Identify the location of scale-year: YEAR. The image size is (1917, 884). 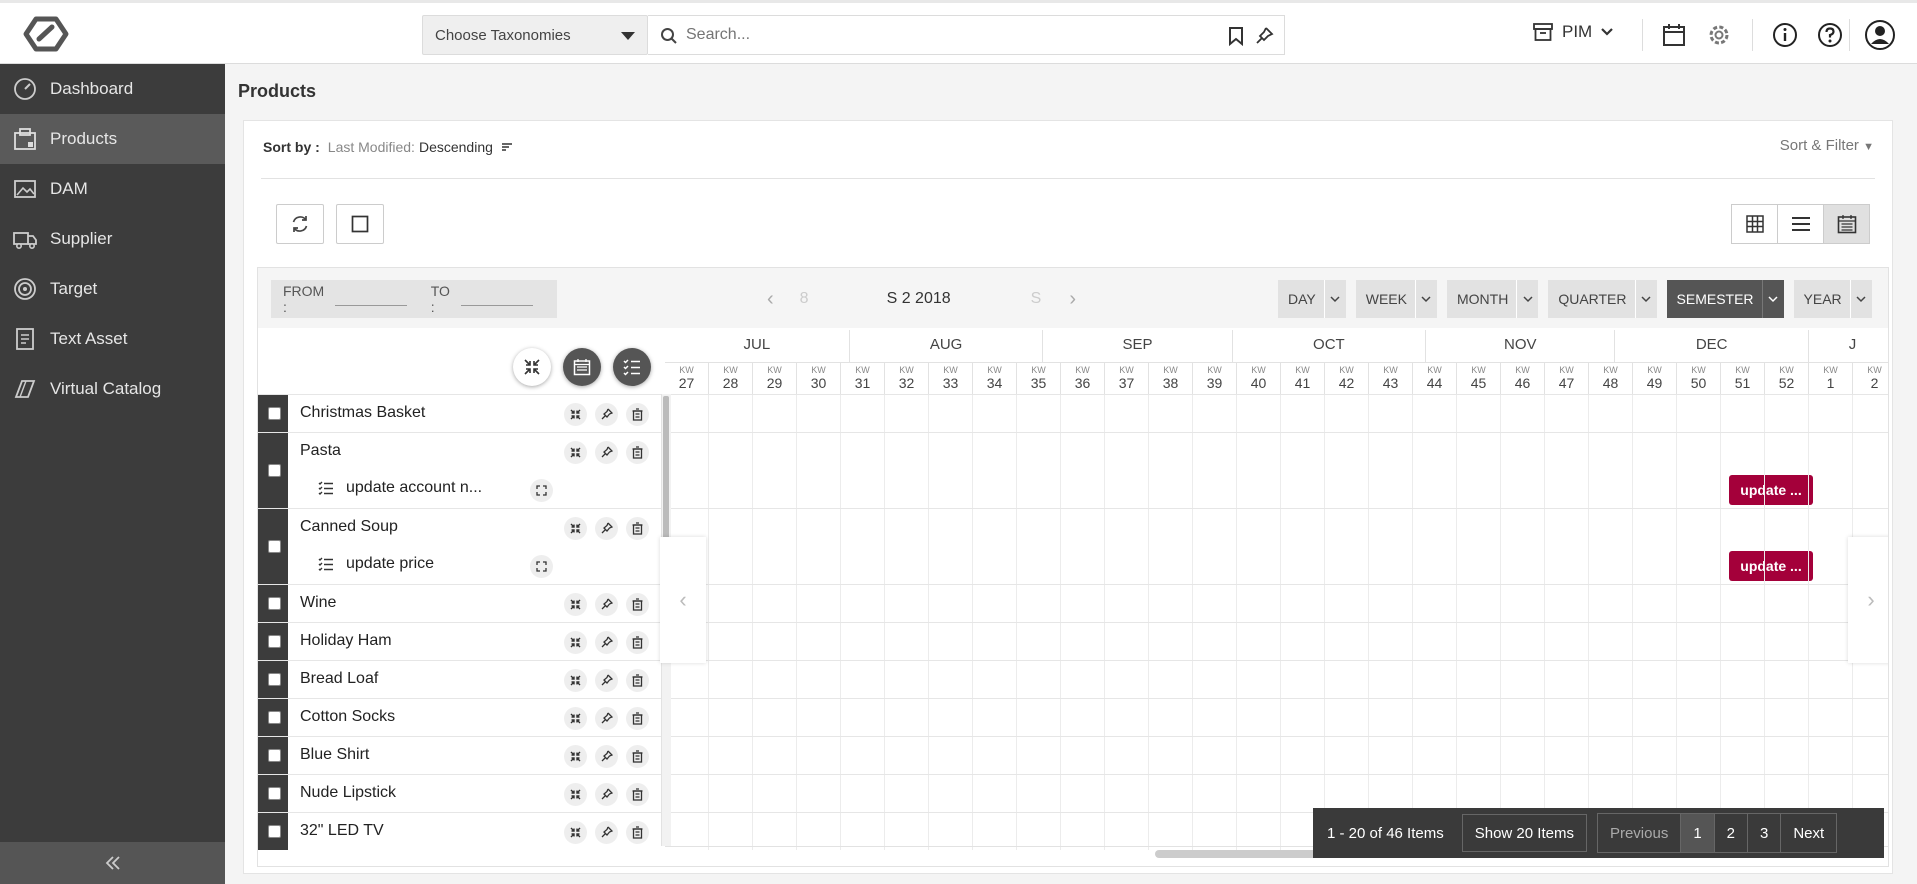
(1832, 299).